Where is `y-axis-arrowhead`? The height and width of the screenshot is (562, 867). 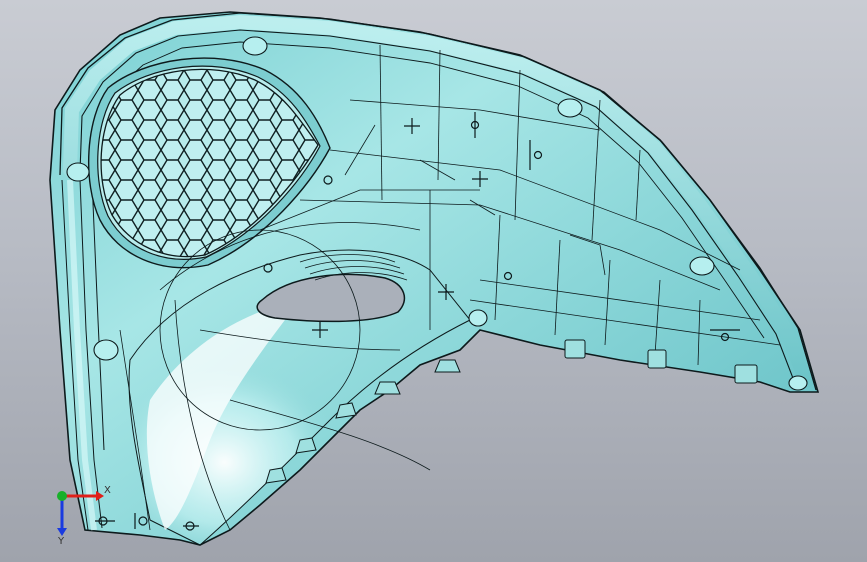
y-axis-arrowhead is located at coordinates (62, 532).